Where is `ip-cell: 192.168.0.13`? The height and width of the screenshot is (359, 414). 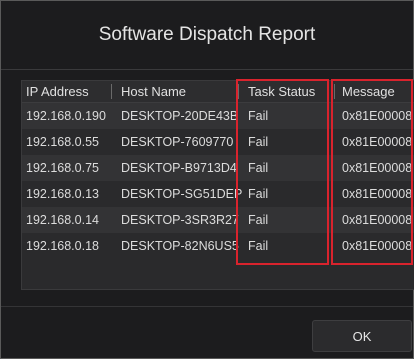
ip-cell: 192.168.0.13 is located at coordinates (62, 194).